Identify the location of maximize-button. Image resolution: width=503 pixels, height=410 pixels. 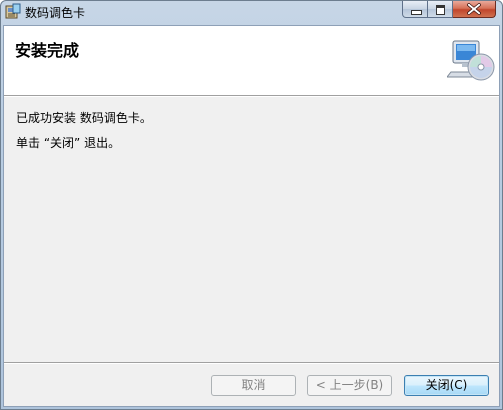
(440, 9).